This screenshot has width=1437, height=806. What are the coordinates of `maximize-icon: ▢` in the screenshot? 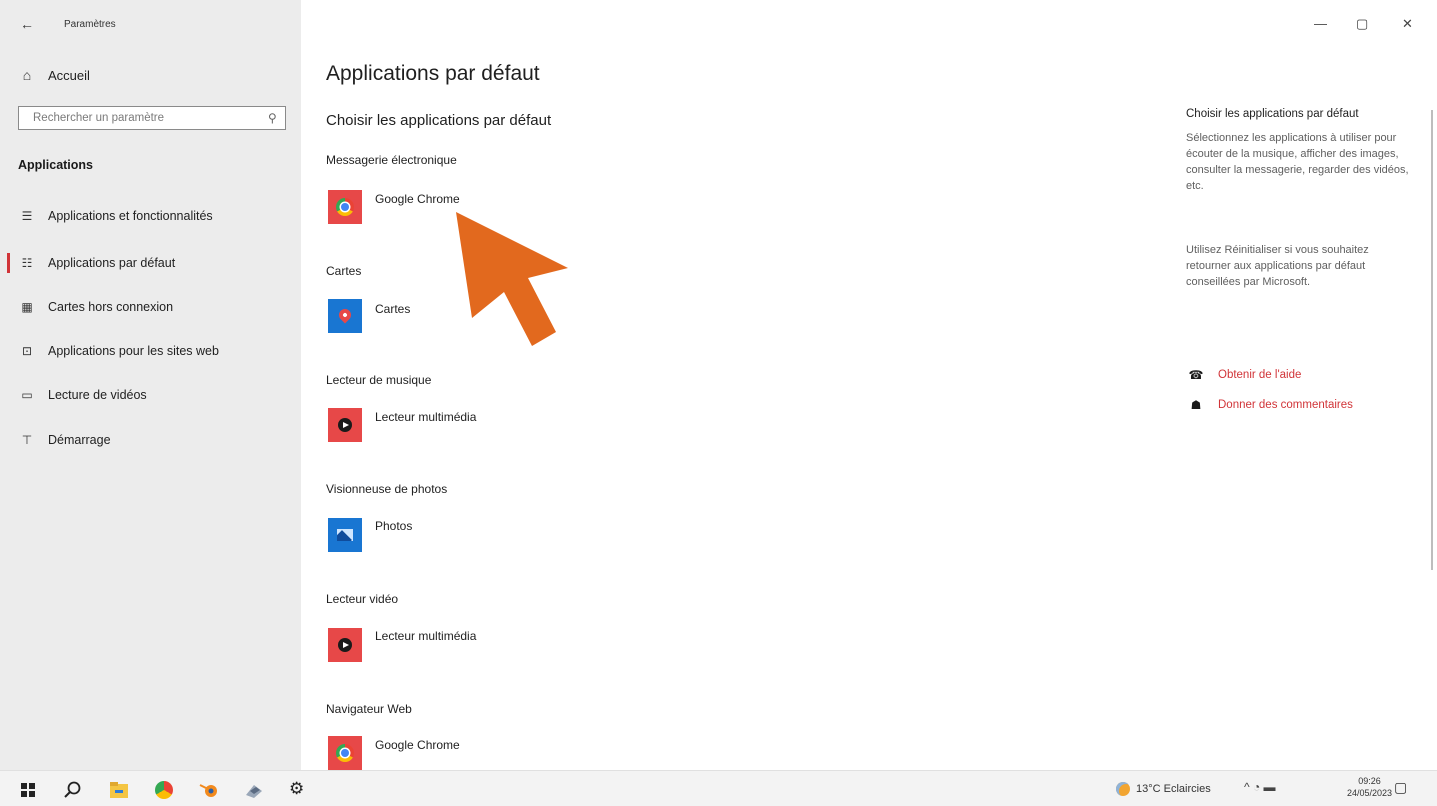 It's located at (1362, 24).